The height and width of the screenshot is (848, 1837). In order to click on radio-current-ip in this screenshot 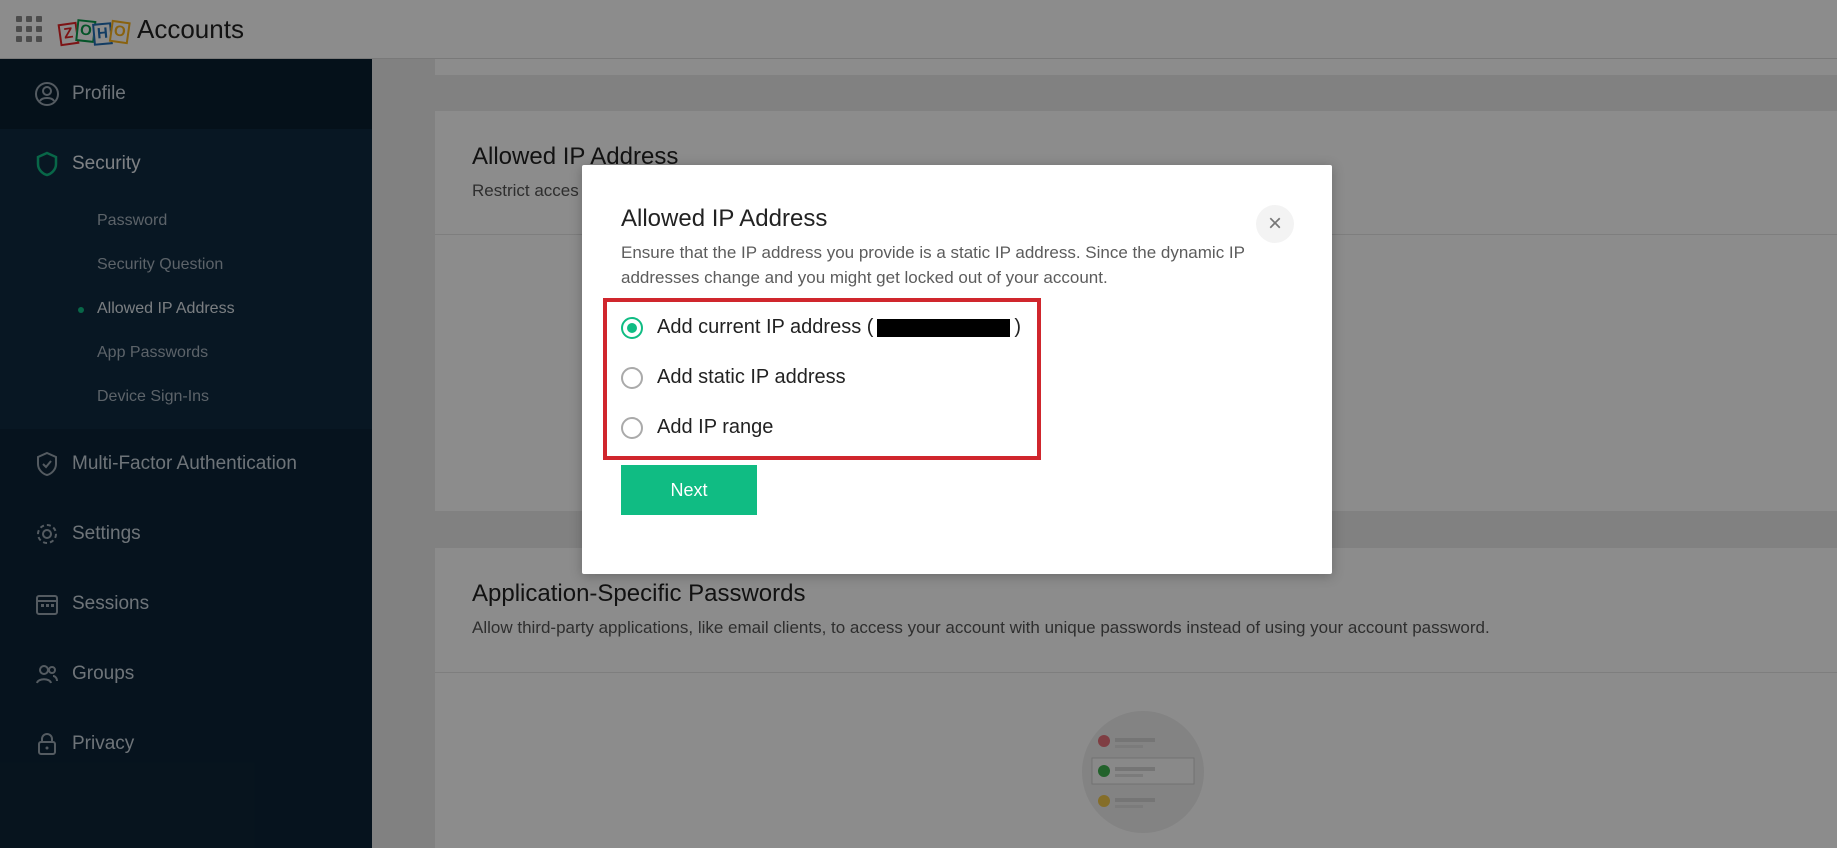, I will do `click(632, 327)`.